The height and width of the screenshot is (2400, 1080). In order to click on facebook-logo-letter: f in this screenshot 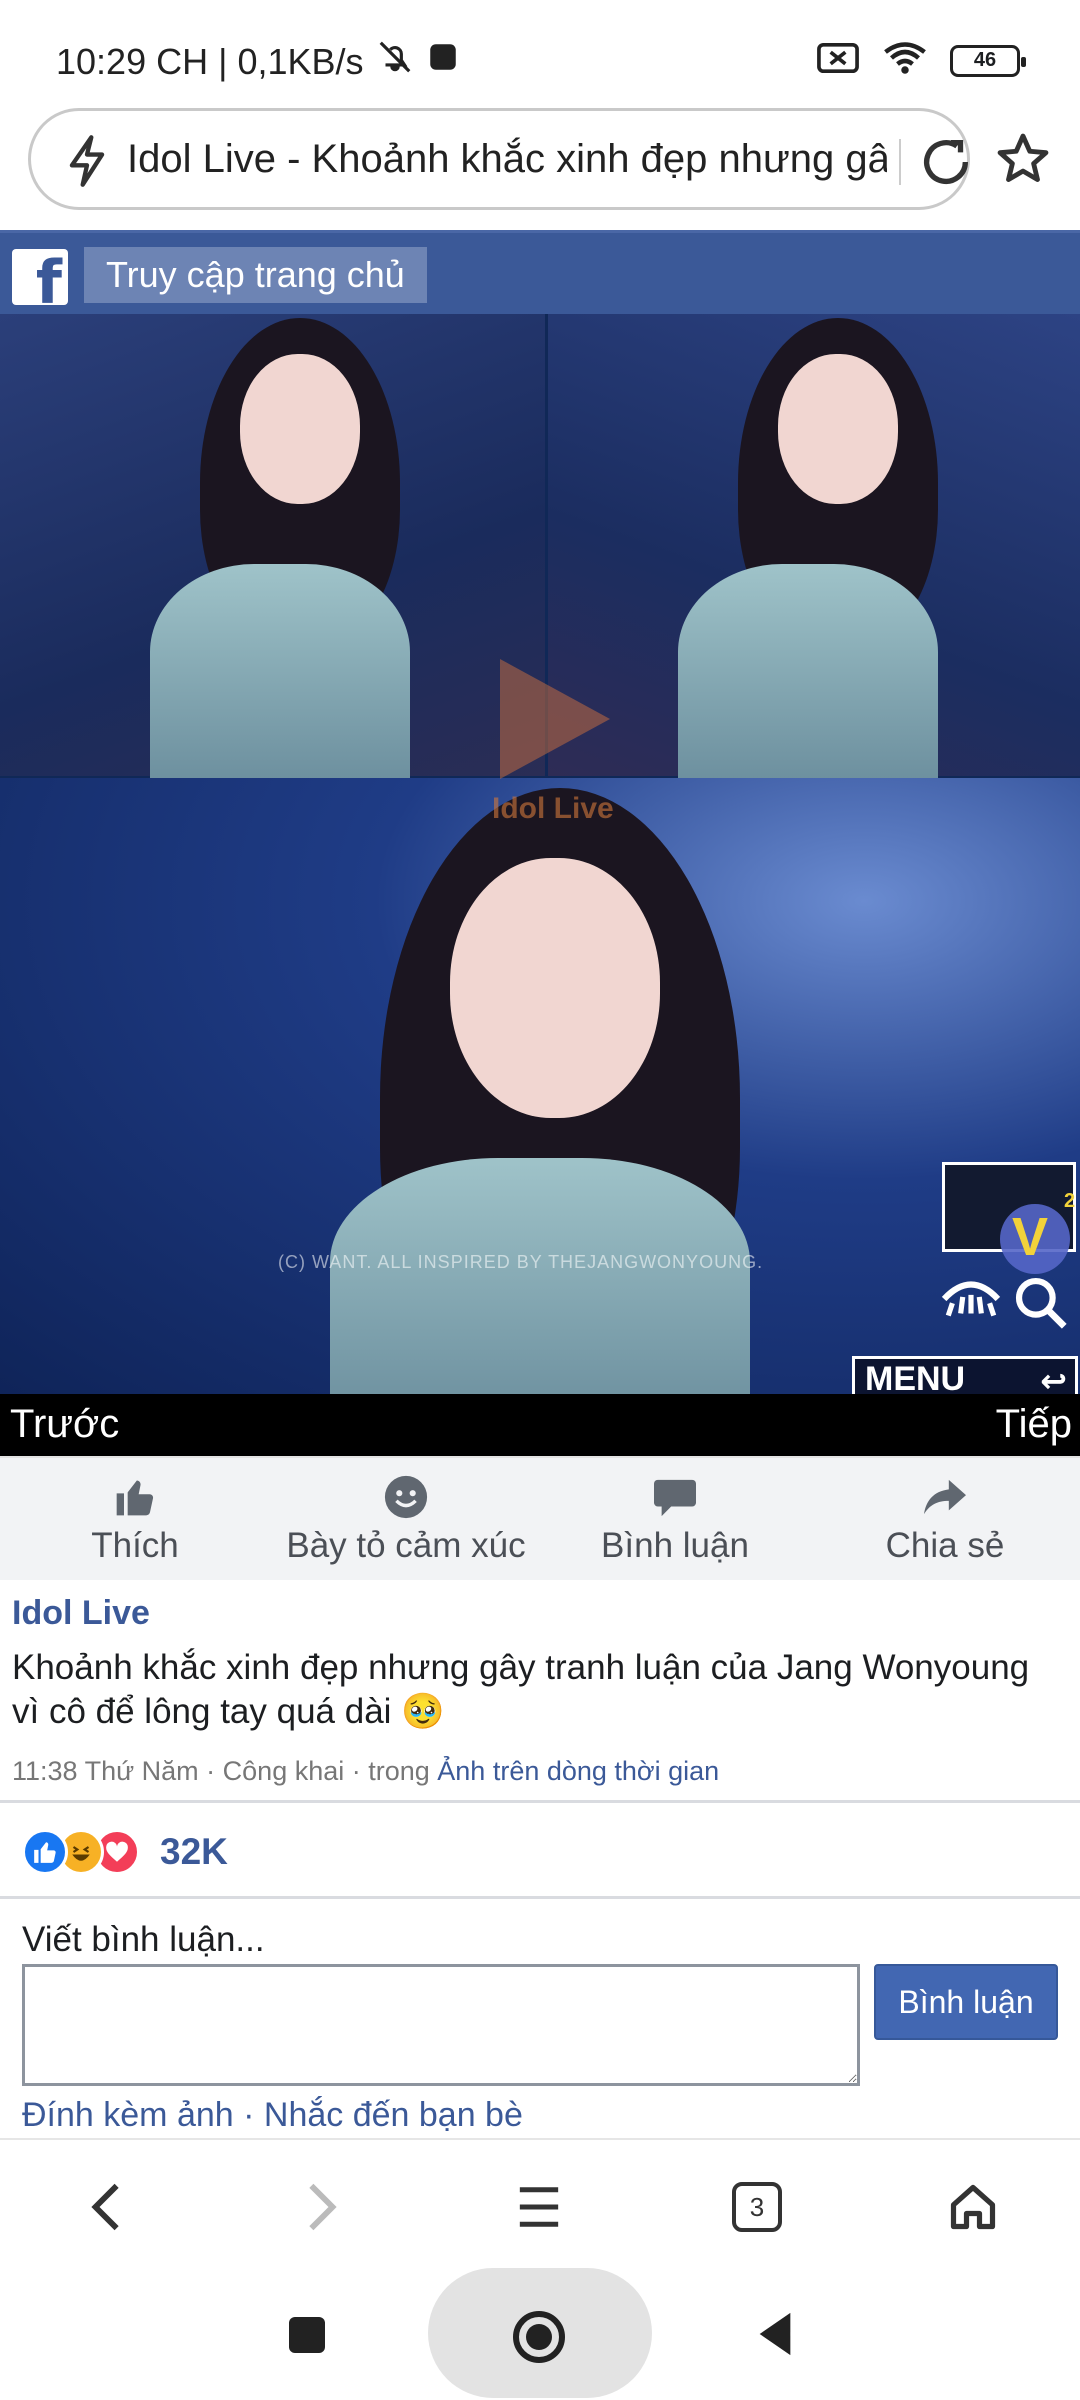, I will do `click(48, 277)`.